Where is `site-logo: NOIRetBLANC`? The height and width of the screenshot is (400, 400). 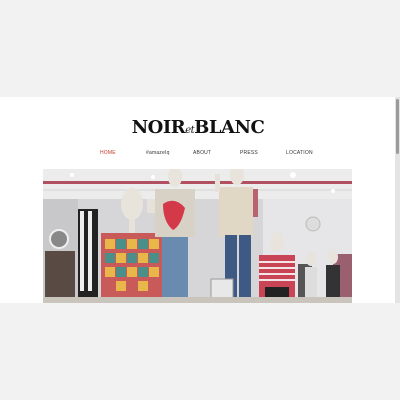
site-logo: NOIRetBLANC is located at coordinates (198, 127).